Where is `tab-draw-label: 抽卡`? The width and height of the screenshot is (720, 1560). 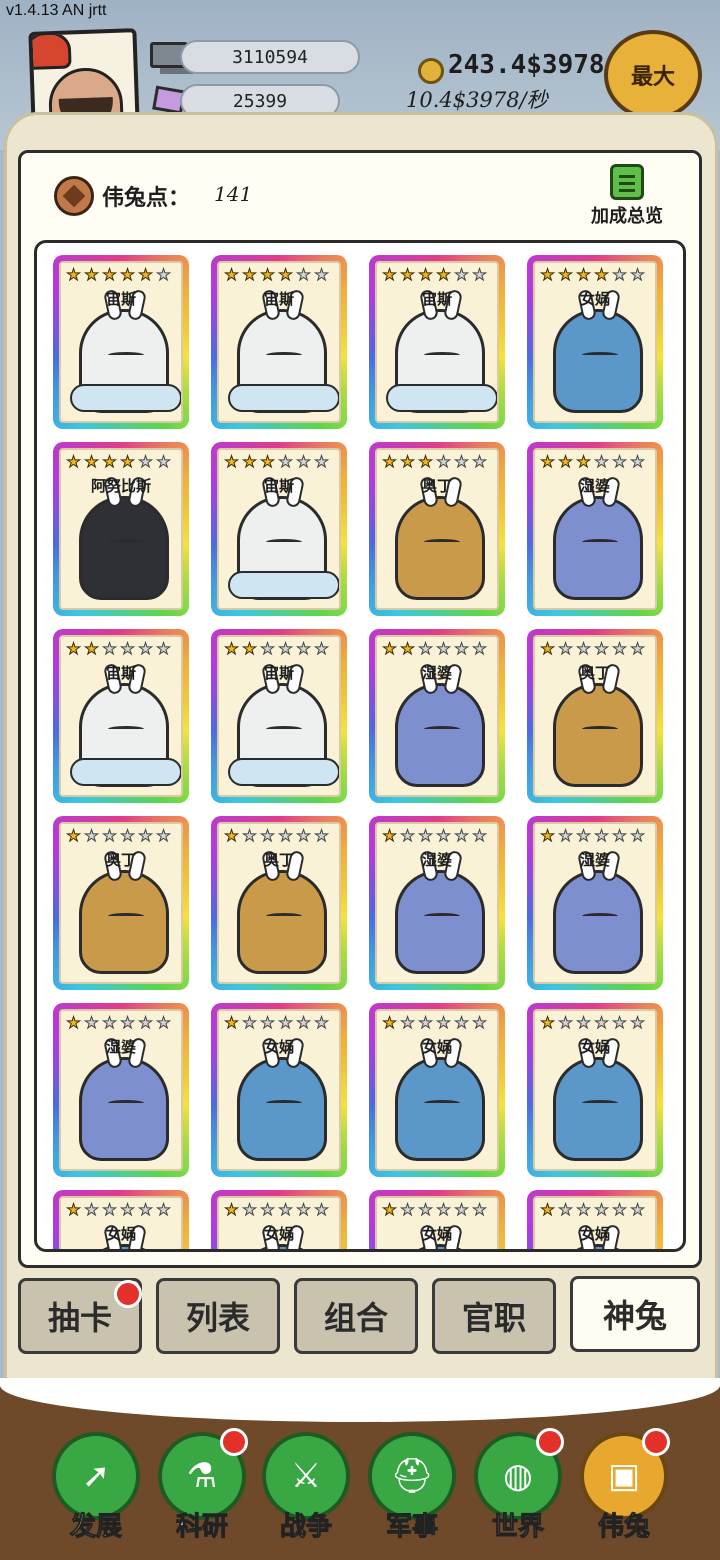 tab-draw-label: 抽卡 is located at coordinates (79, 1318).